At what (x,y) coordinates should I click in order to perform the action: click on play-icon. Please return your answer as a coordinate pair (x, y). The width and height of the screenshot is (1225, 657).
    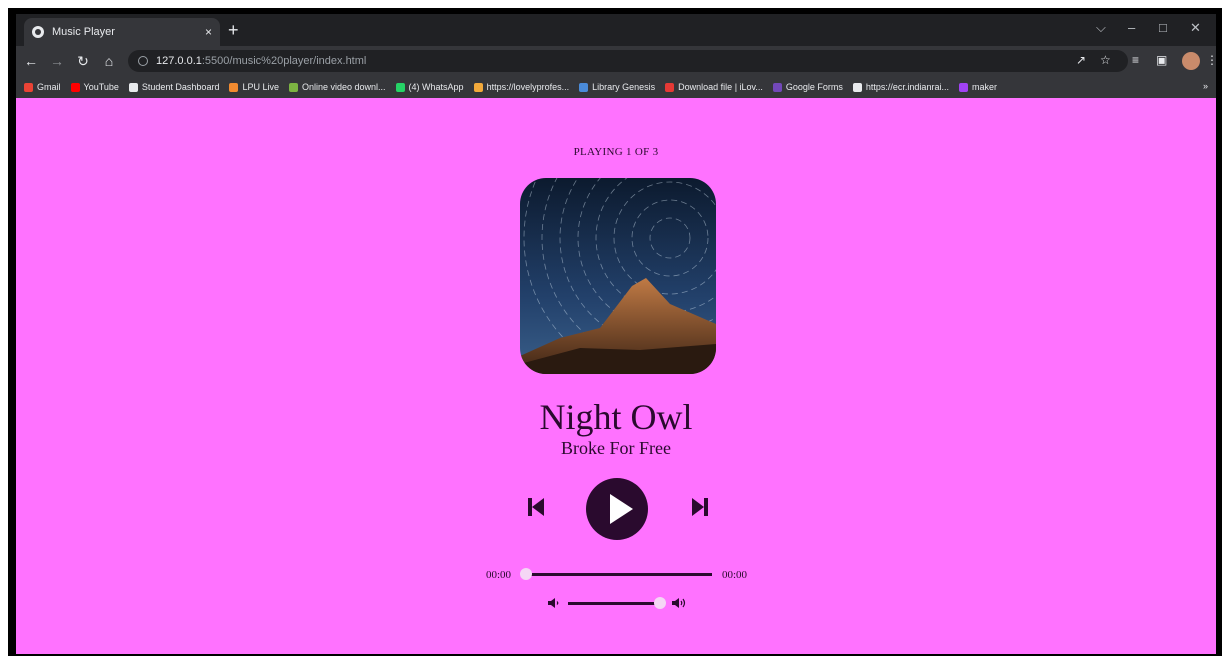
    Looking at the image, I should click on (621, 509).